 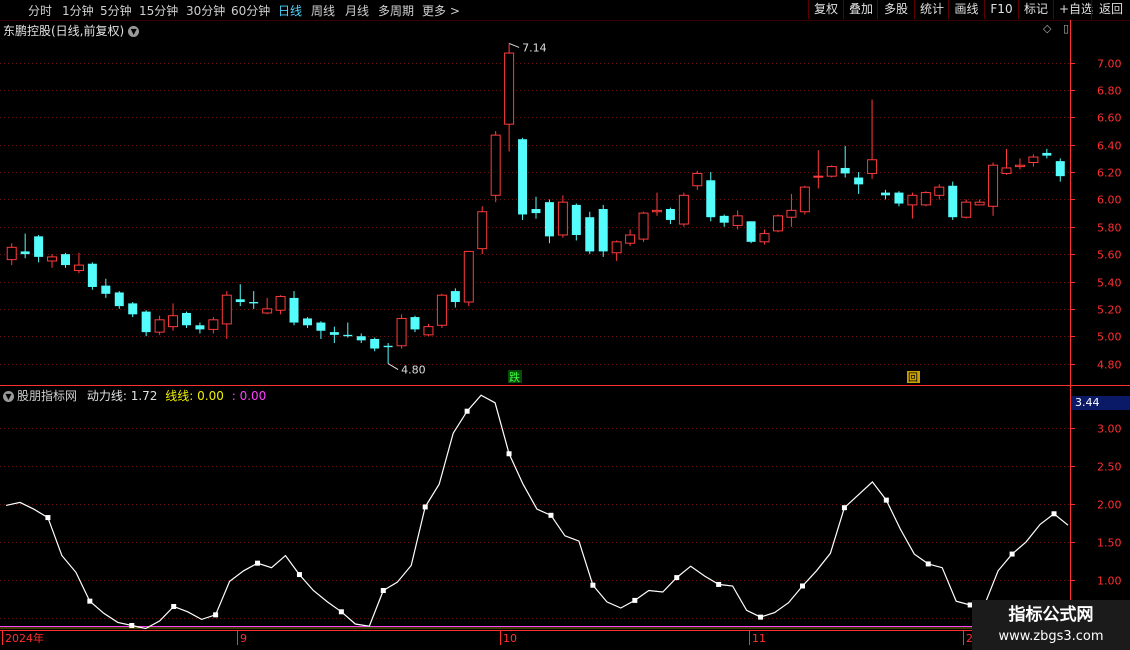 What do you see at coordinates (1109, 505) in the screenshot?
I see `indicator-tick-label: 2.00` at bounding box center [1109, 505].